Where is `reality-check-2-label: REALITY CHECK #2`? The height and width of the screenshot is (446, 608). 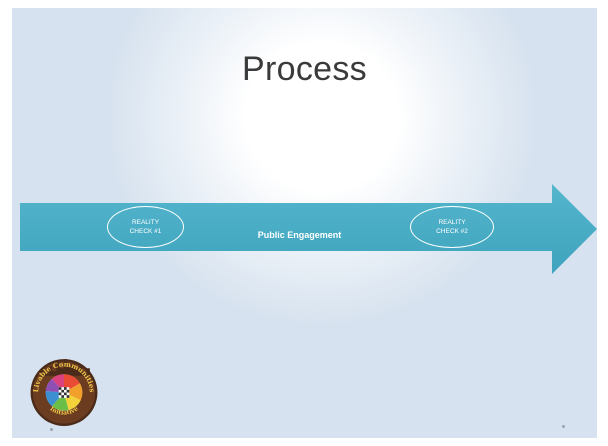
reality-check-2-label: REALITY CHECK #2 is located at coordinates (452, 227).